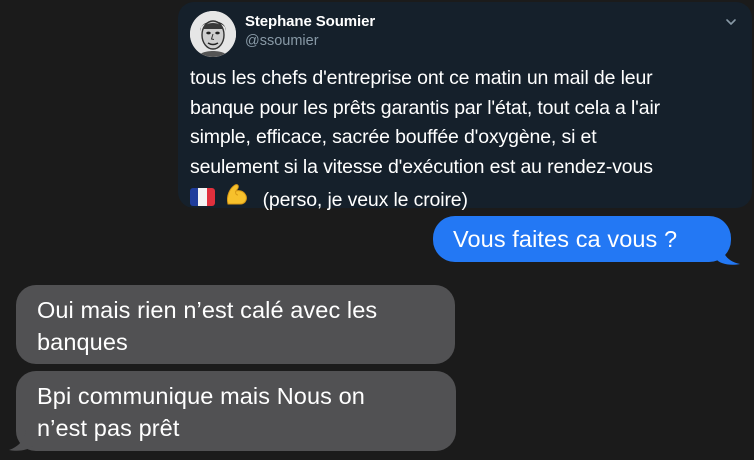 This screenshot has height=460, width=754. I want to click on sent-bubble-tail, so click(728, 255).